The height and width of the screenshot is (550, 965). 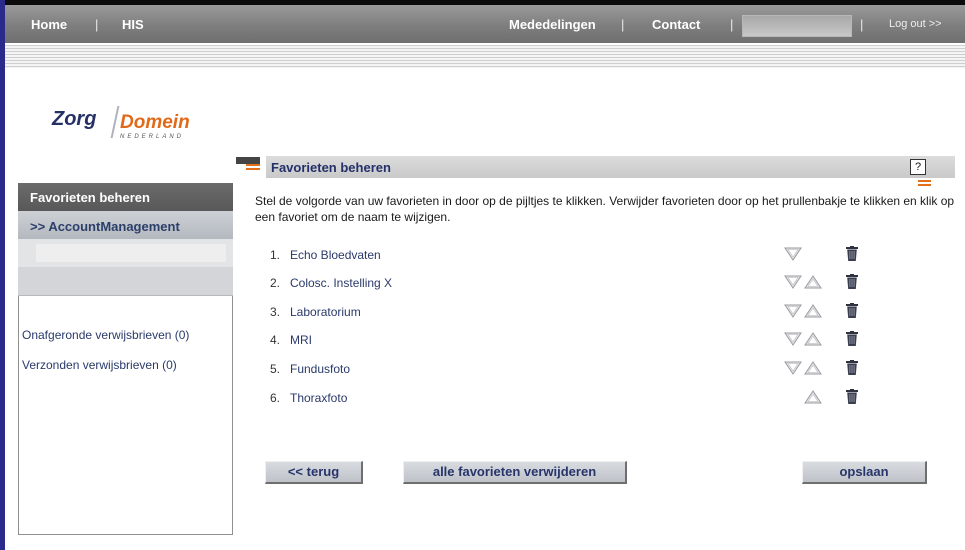 I want to click on logo-domein-text: Domein, so click(x=155, y=122).